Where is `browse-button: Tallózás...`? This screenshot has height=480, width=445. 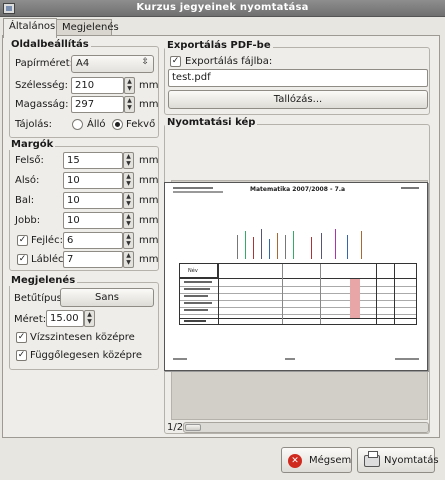 browse-button: Tallózás... is located at coordinates (298, 99).